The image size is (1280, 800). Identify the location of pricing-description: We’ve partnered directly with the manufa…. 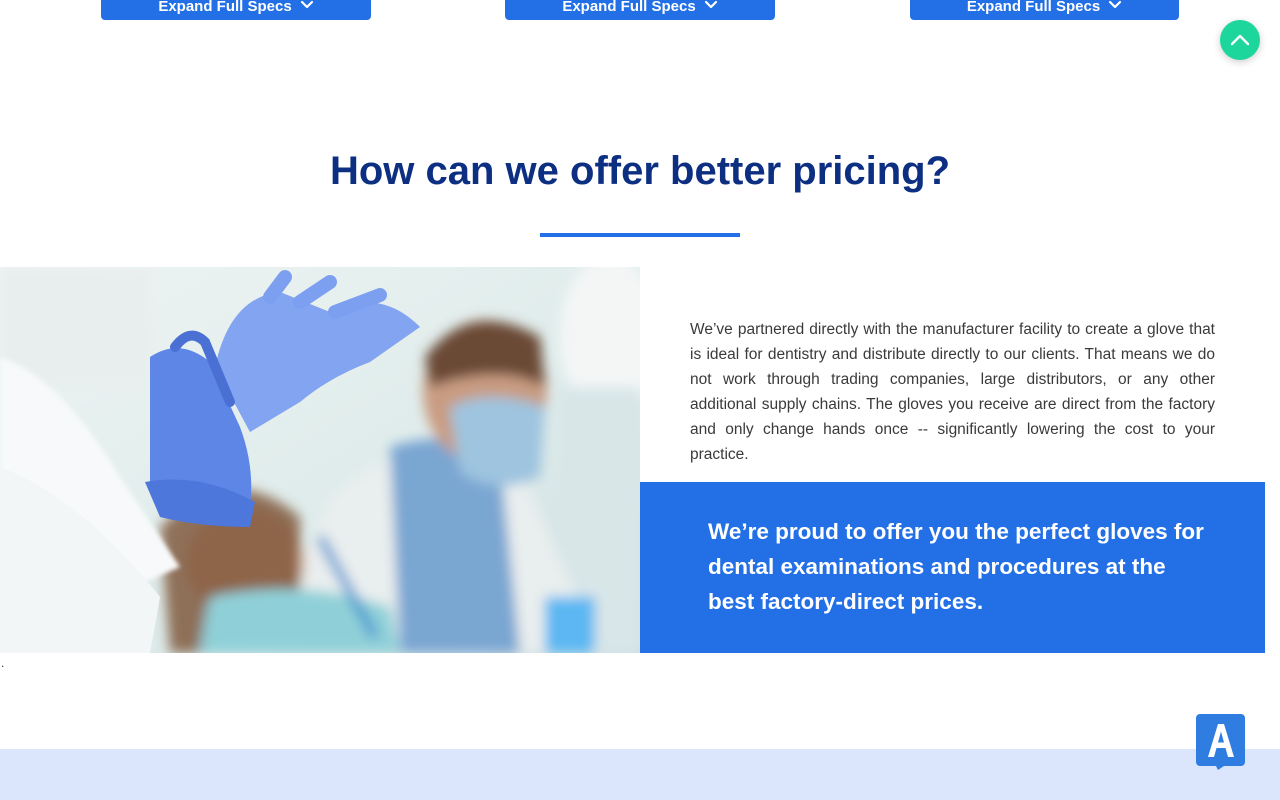
(952, 392).